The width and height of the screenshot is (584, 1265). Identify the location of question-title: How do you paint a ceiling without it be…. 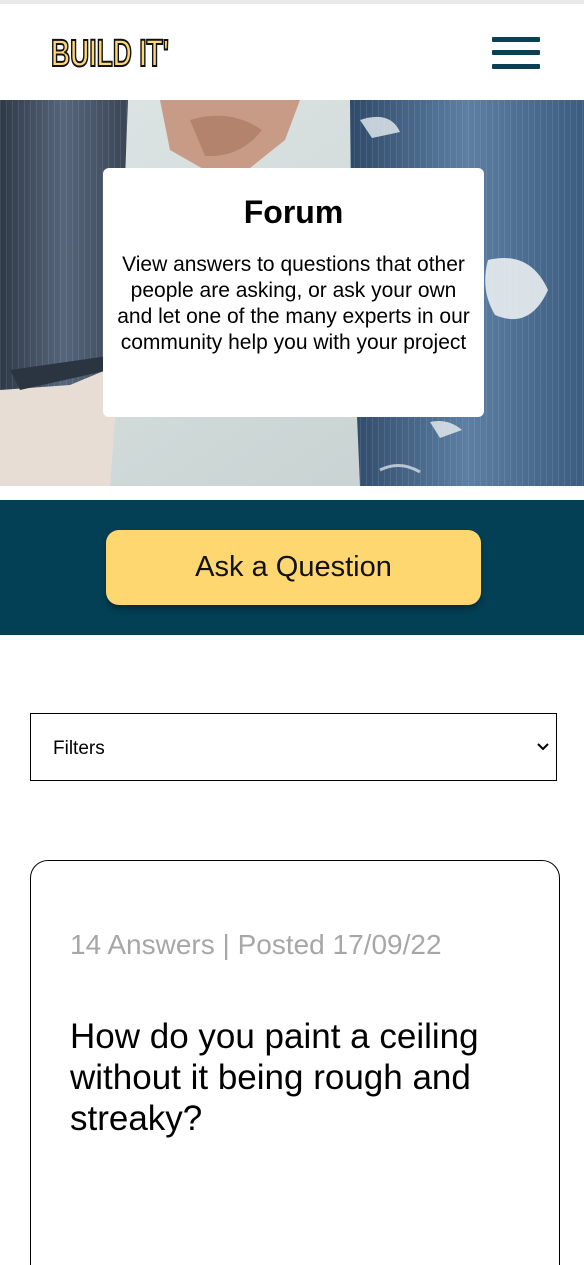
(300, 1077).